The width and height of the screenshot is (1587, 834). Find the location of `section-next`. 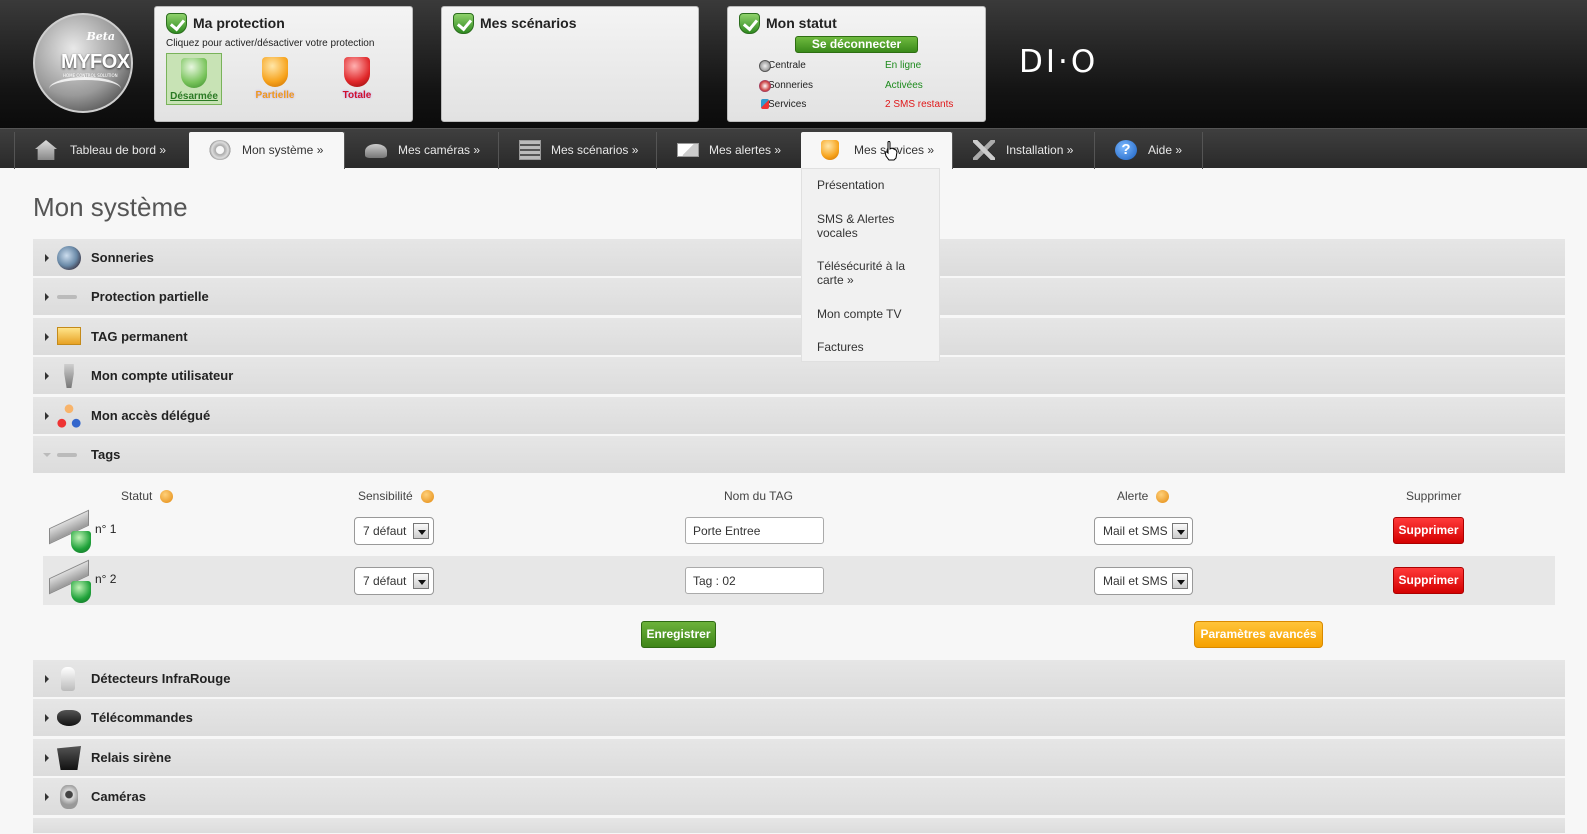

section-next is located at coordinates (799, 826).